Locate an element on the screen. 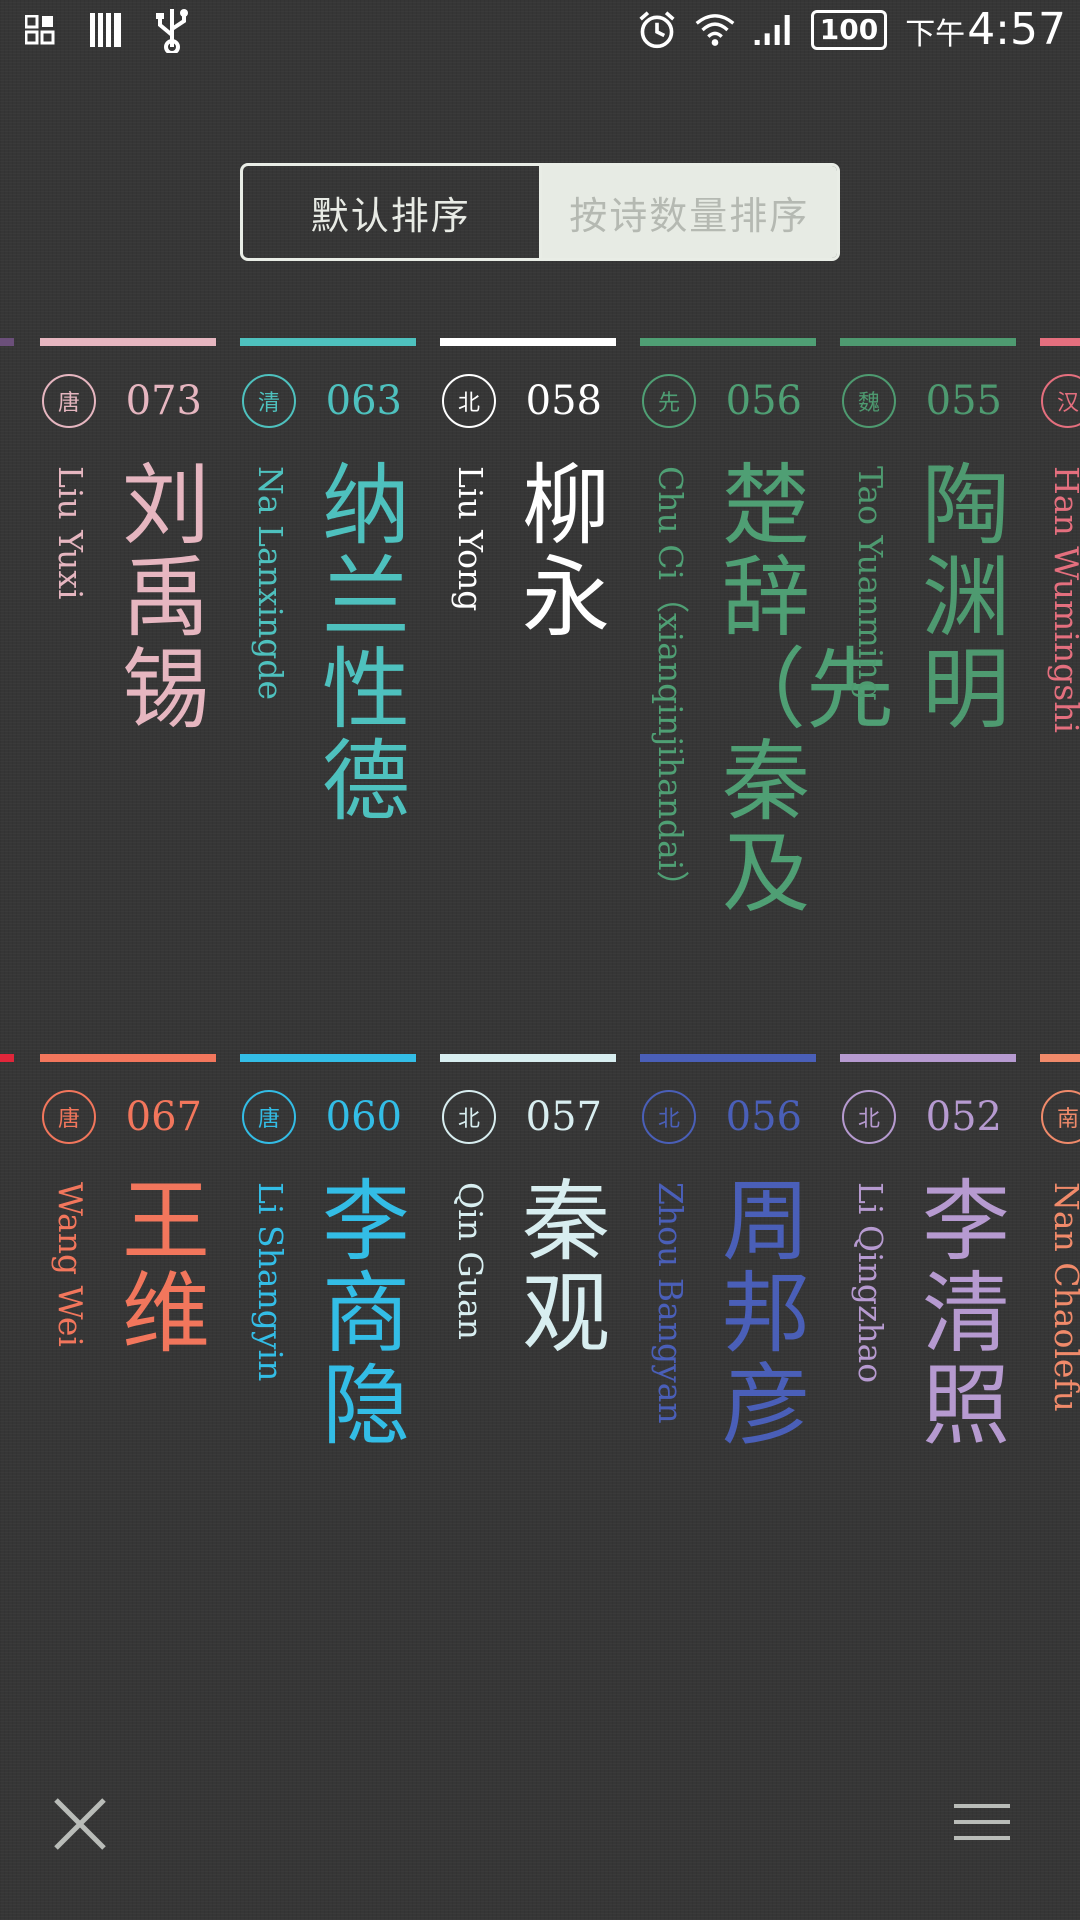 This screenshot has height=1920, width=1080. poet-pinyin: Li Shangyin is located at coordinates (270, 1282).